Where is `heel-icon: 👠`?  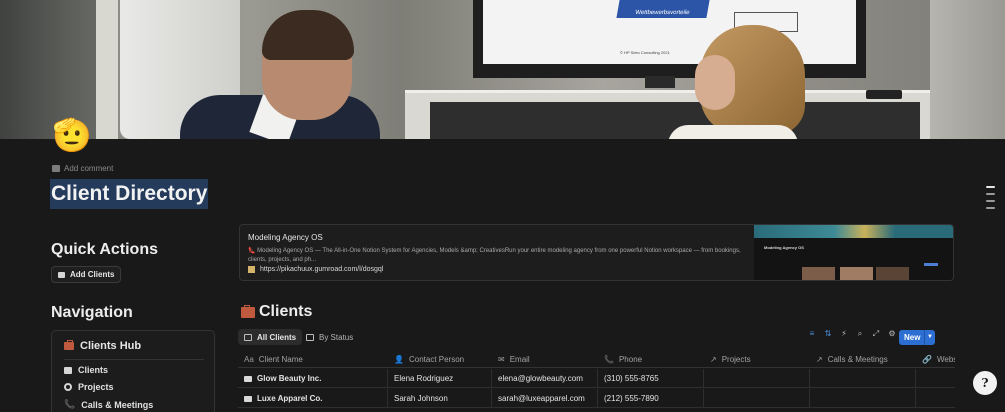
heel-icon: 👠 is located at coordinates (252, 251).